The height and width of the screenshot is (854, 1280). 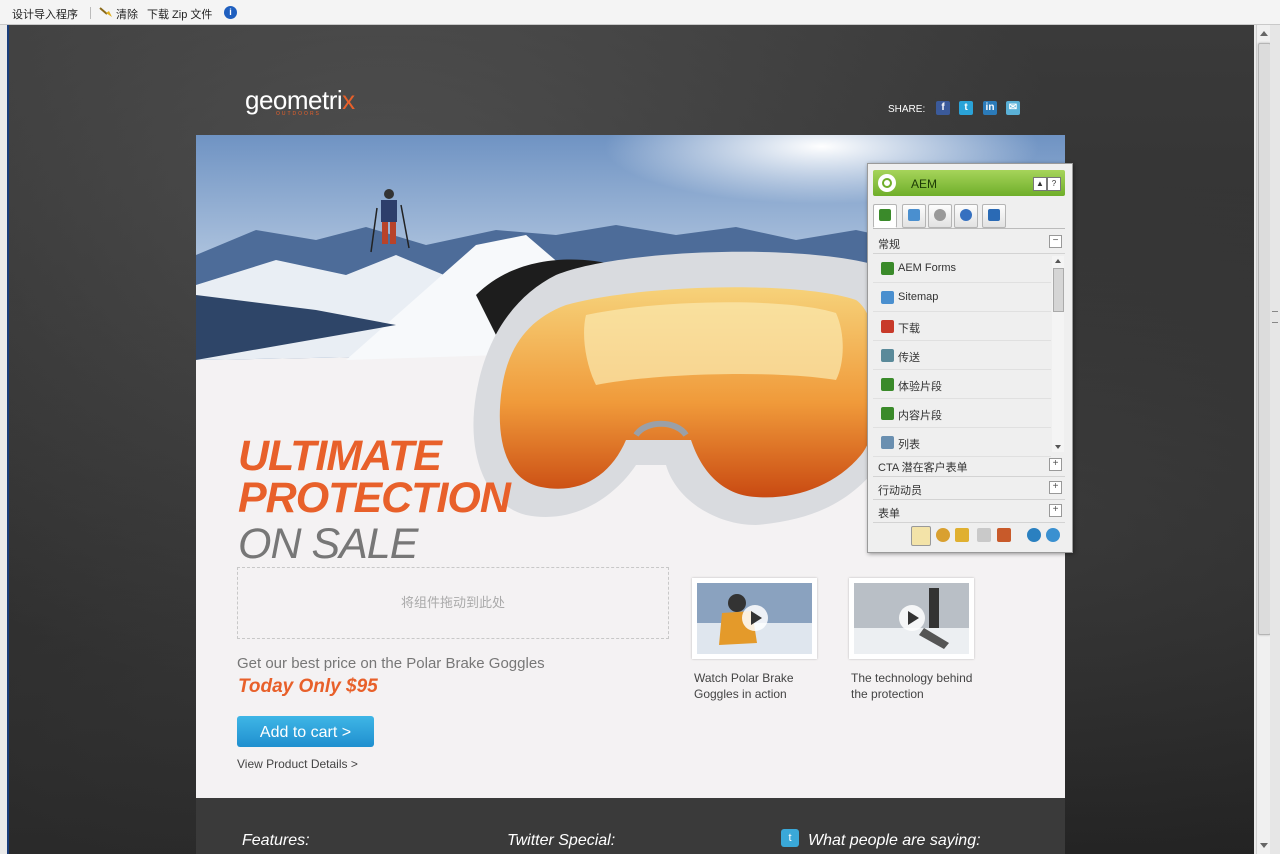 I want to click on scroll-thumb, so click(x=1058, y=290).